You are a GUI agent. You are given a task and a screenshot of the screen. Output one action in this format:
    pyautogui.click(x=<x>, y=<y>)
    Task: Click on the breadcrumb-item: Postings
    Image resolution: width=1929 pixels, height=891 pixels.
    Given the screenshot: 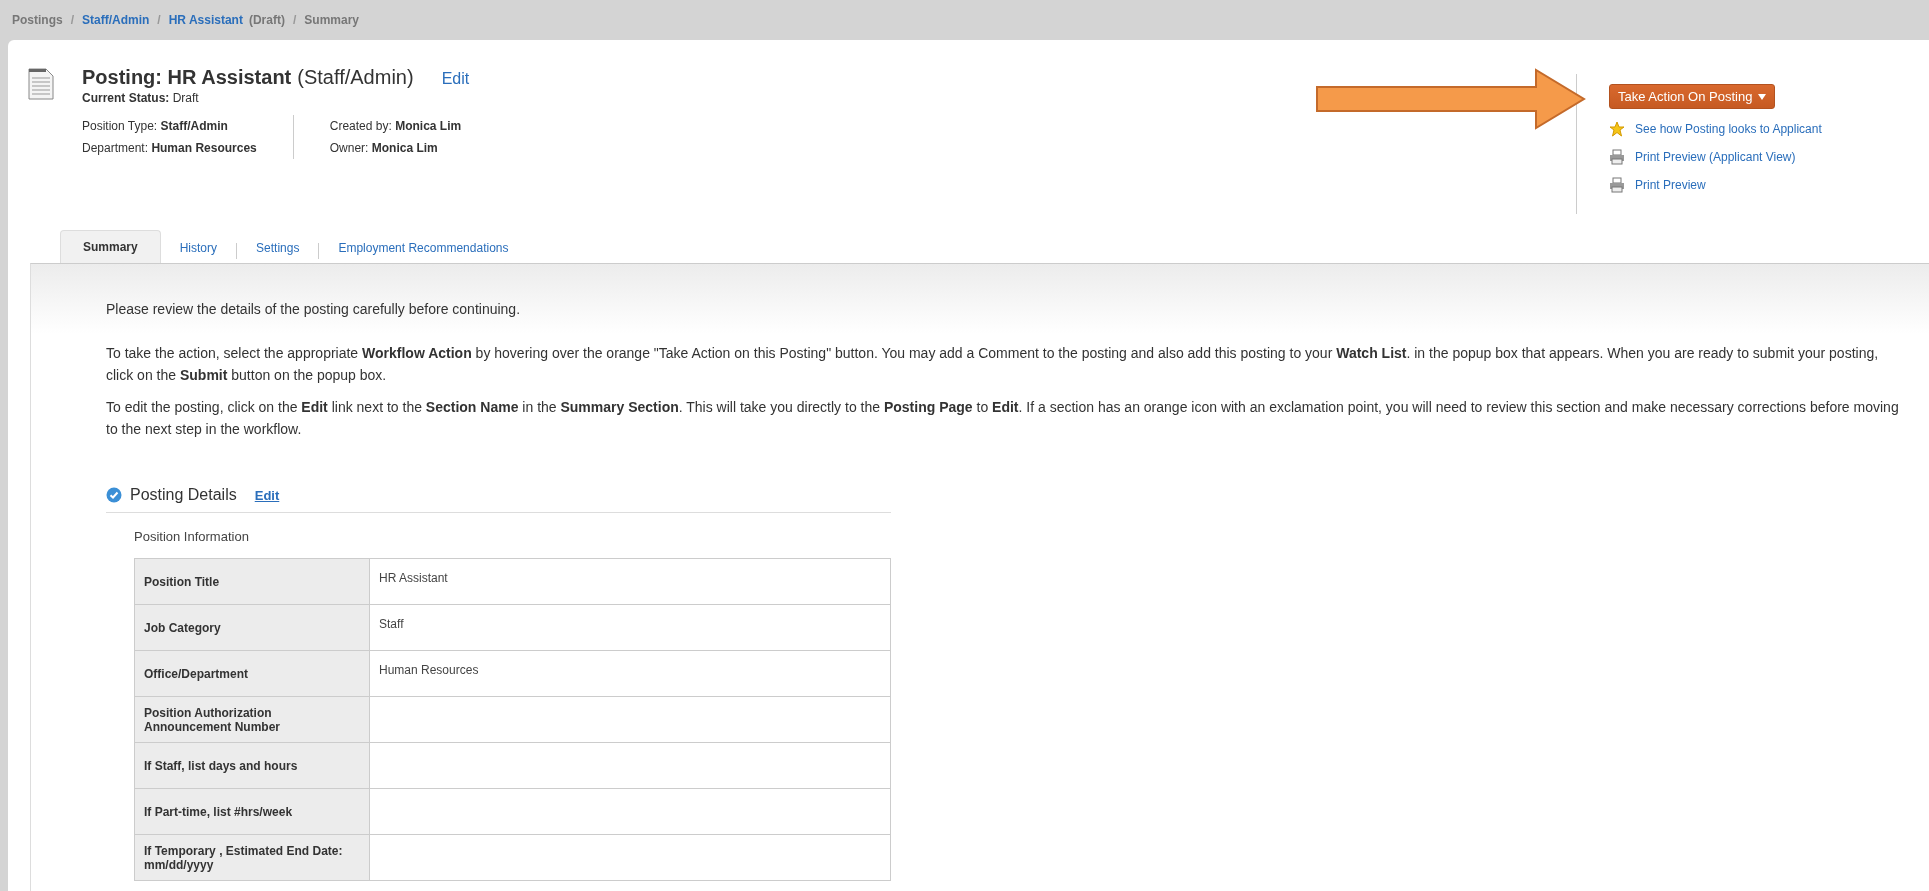 What is the action you would take?
    pyautogui.click(x=37, y=20)
    